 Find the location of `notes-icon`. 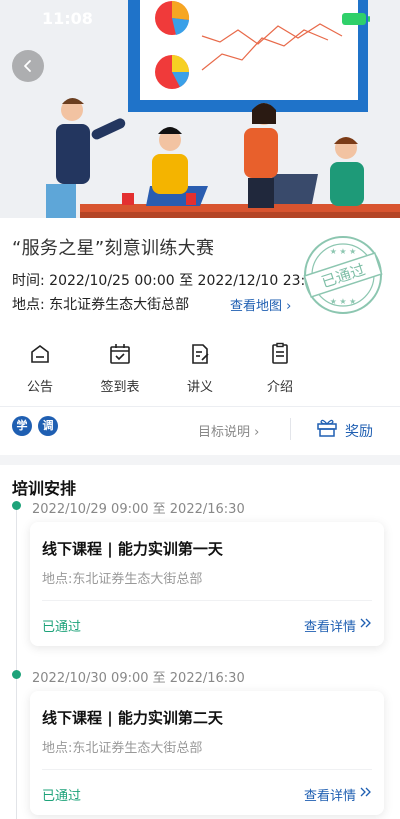

notes-icon is located at coordinates (200, 354).